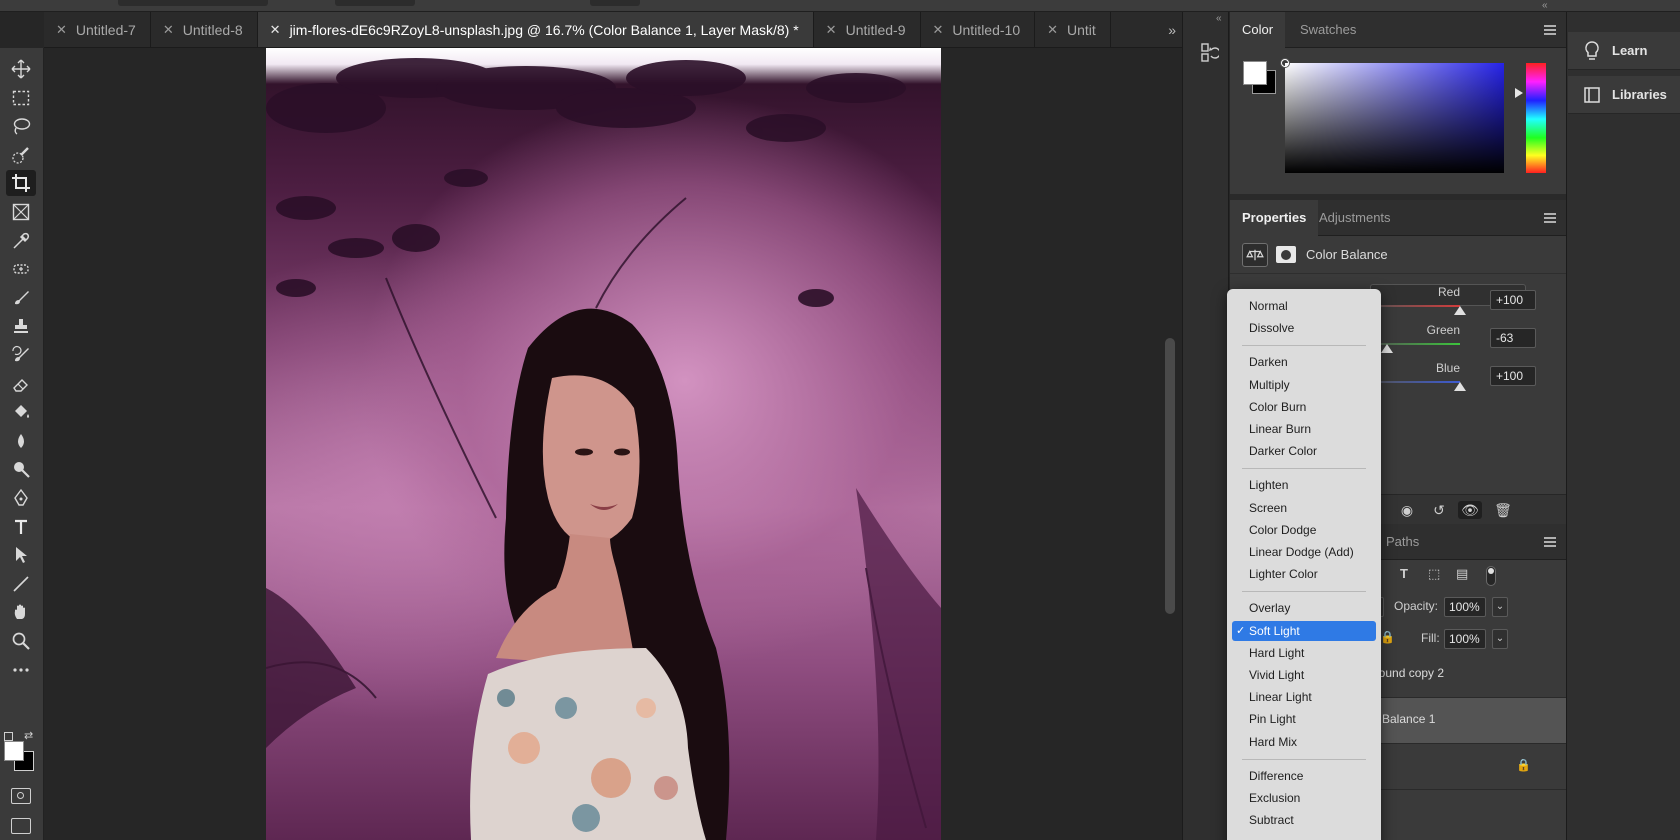 The image size is (1680, 840). Describe the element at coordinates (1304, 552) in the screenshot. I see `blend-mode-option: Linear Dodge (Add)` at that location.